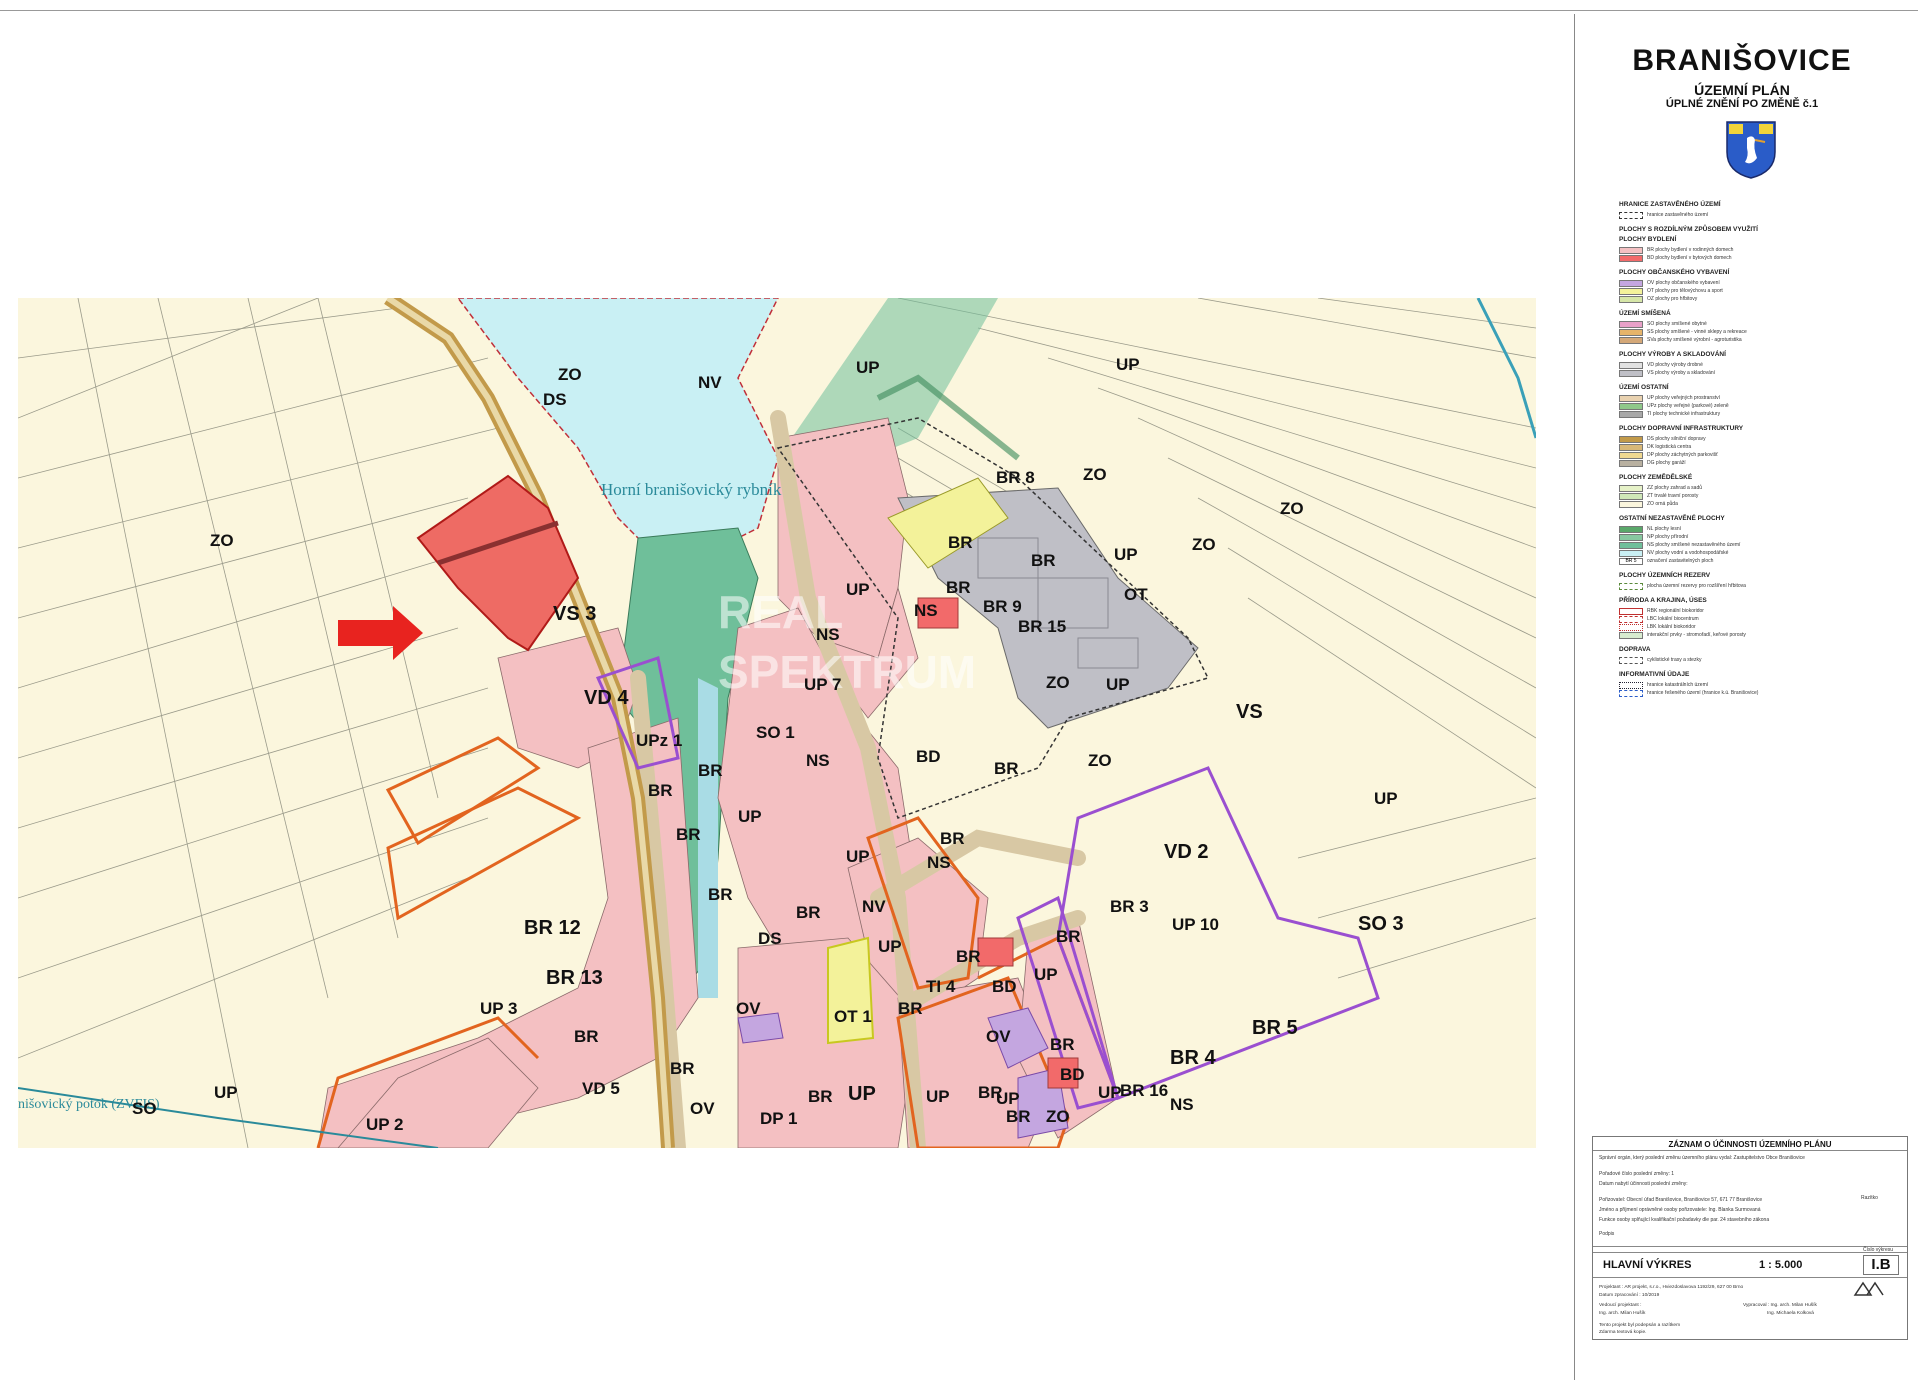 The width and height of the screenshot is (1920, 1386). Describe the element at coordinates (1249, 712) in the screenshot. I see `zone-label: VS` at that location.